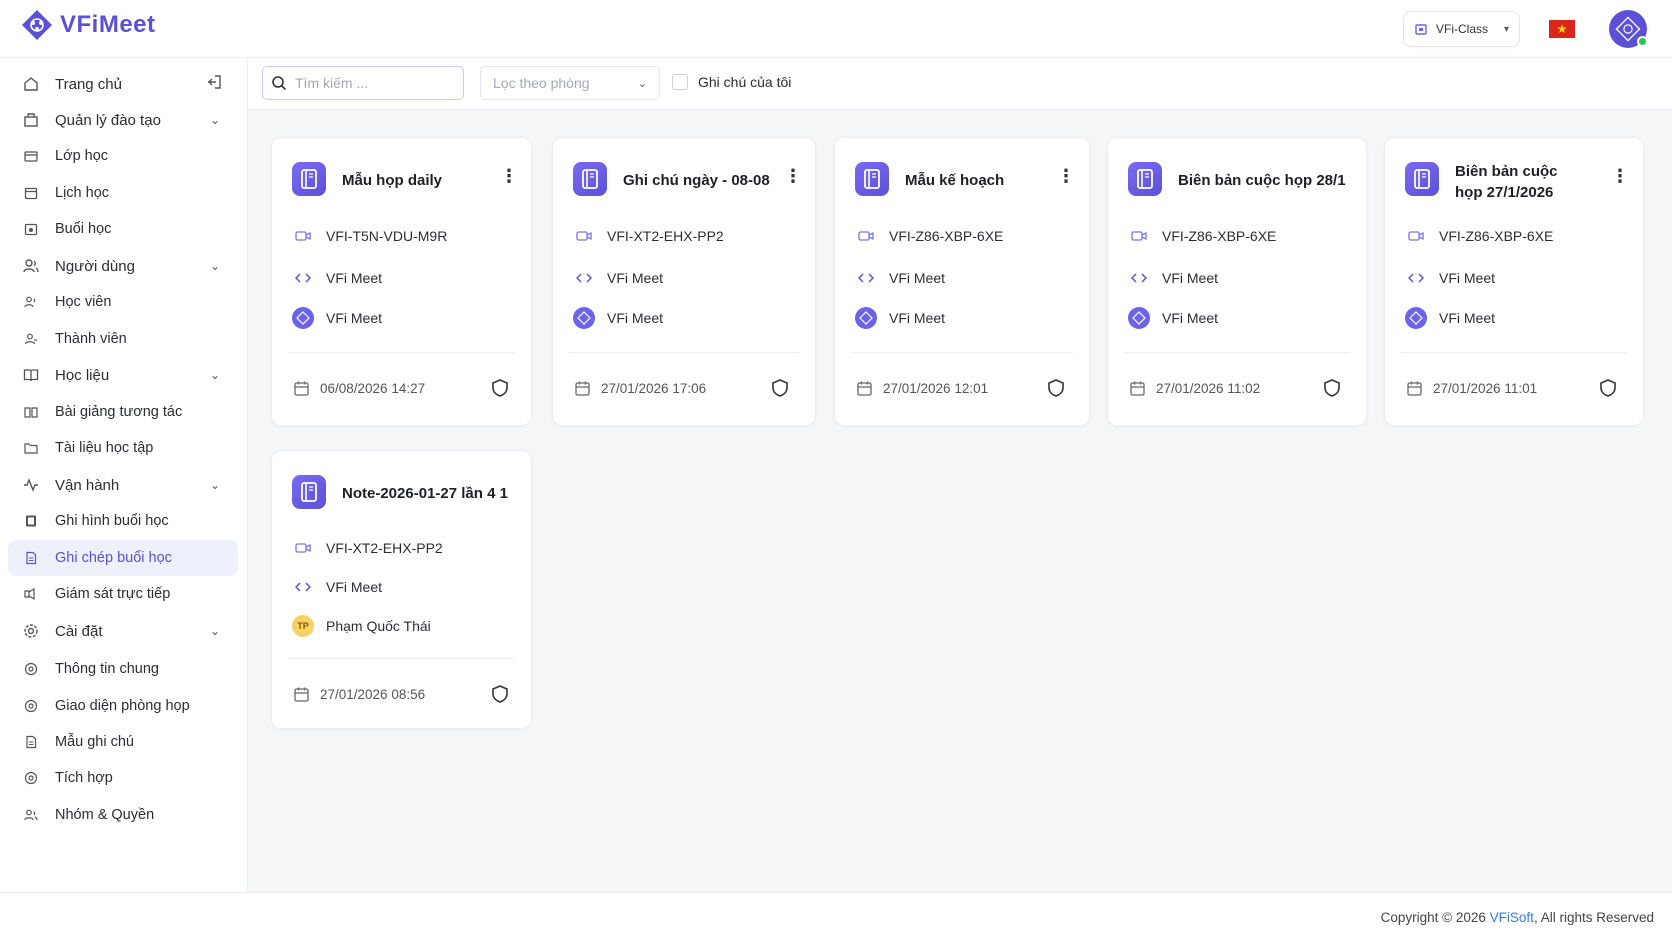 The image size is (1672, 941). I want to click on collapse-sidebar-icon, so click(214, 84).